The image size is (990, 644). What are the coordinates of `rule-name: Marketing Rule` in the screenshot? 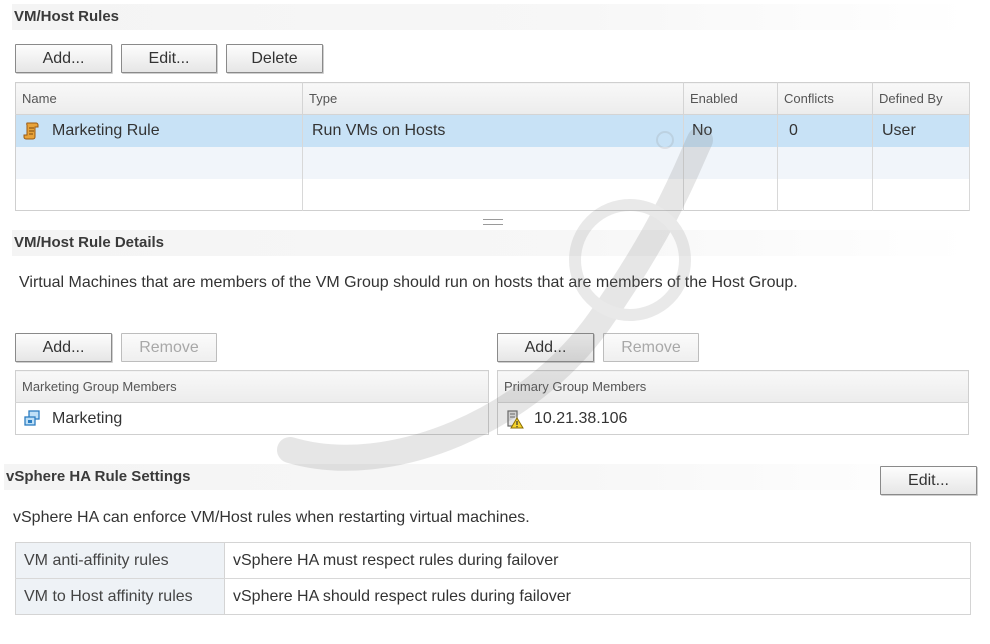 It's located at (106, 130).